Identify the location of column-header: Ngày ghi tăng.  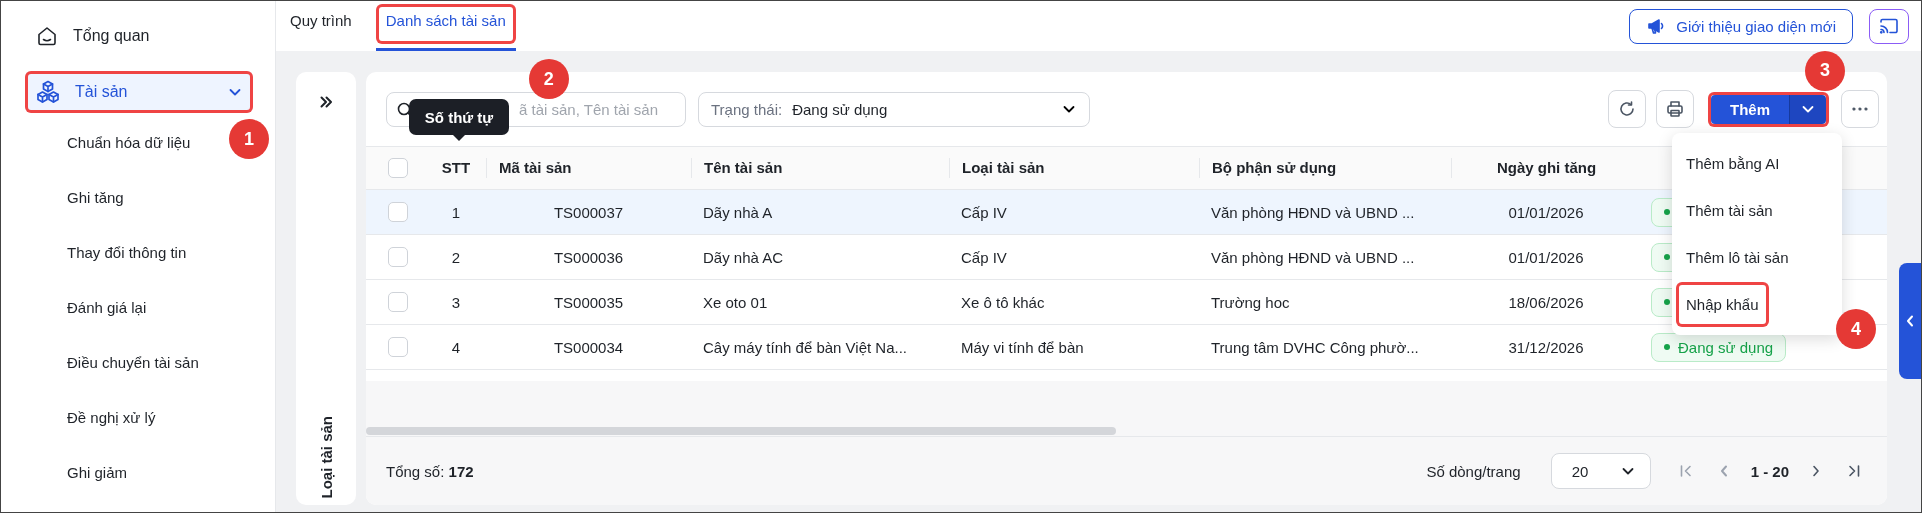
(1546, 168).